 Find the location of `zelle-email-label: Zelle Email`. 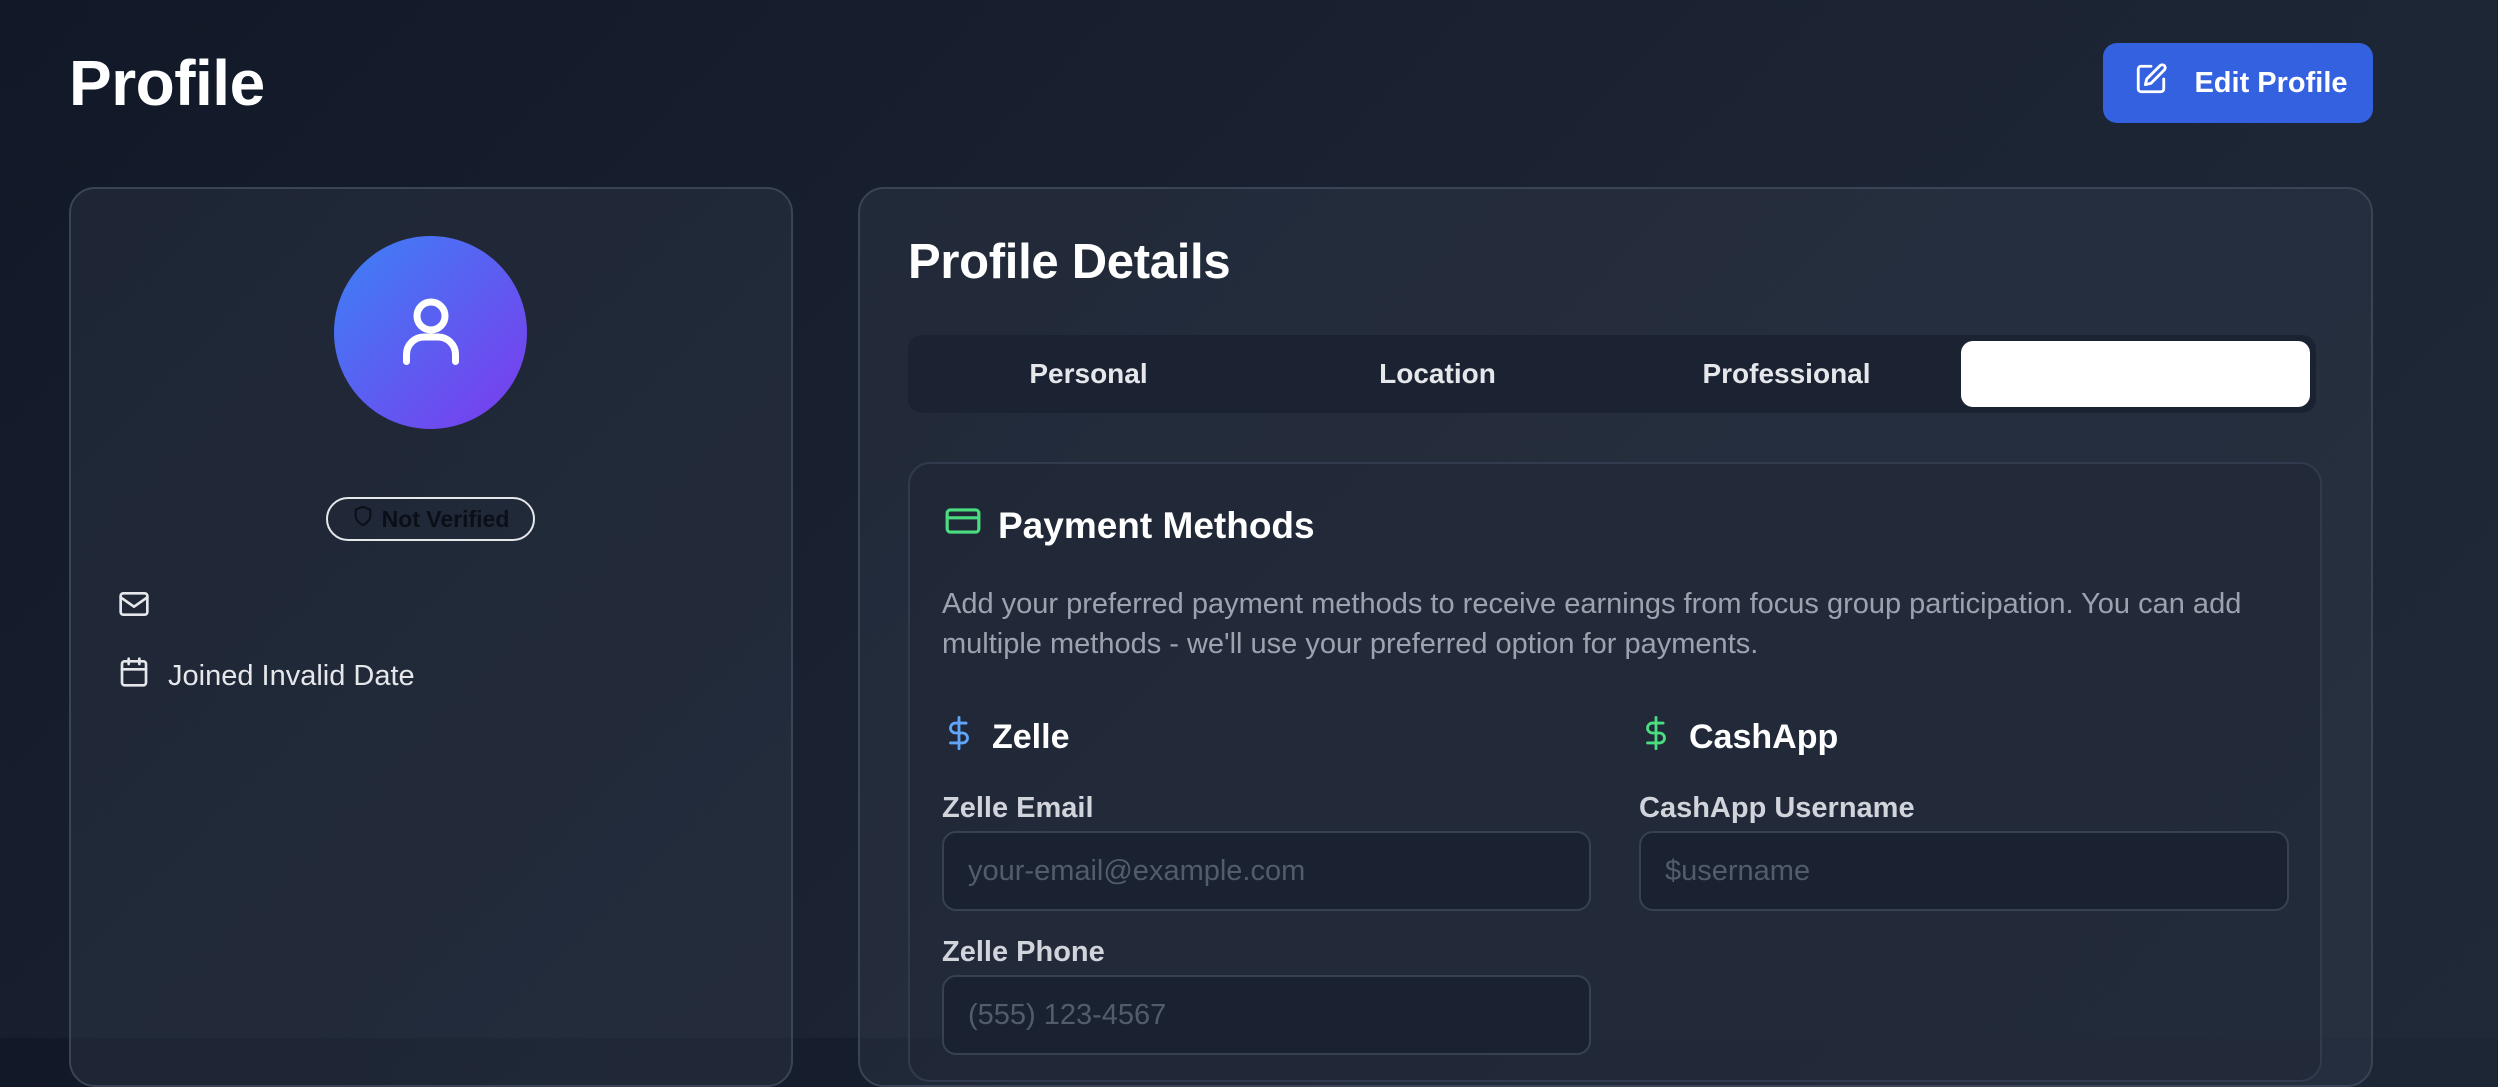

zelle-email-label: Zelle Email is located at coordinates (1018, 808).